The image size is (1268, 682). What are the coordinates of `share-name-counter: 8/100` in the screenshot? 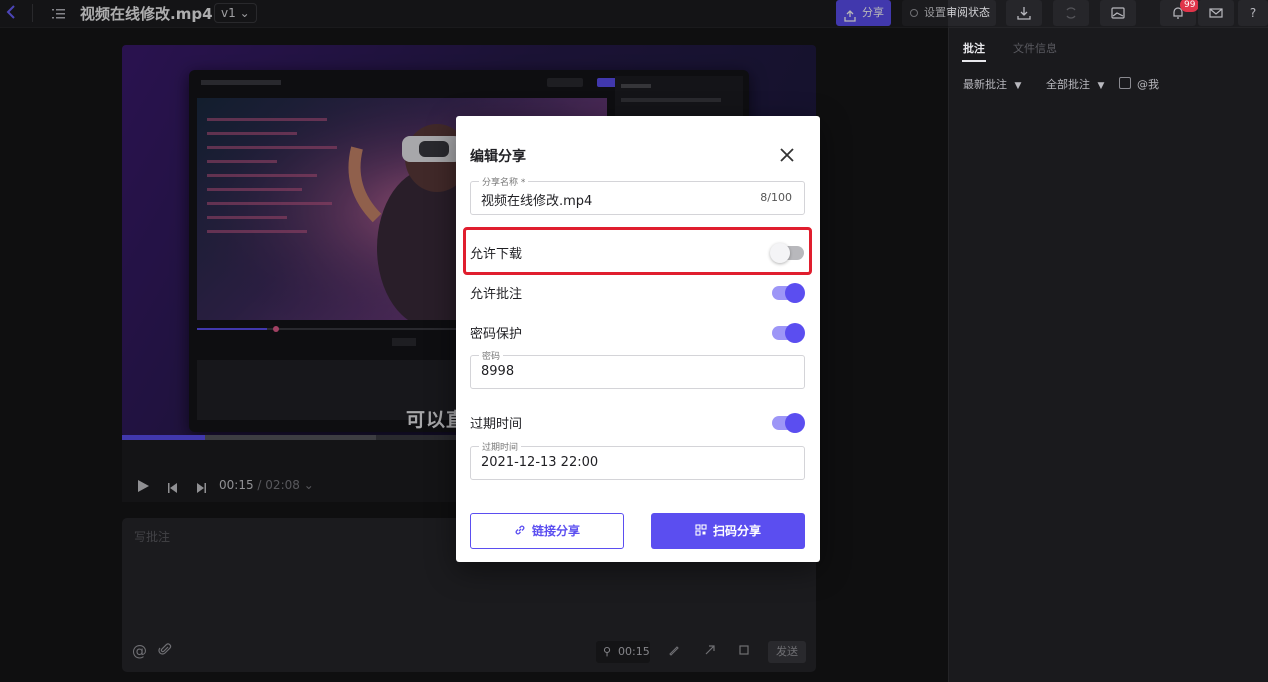 It's located at (776, 197).